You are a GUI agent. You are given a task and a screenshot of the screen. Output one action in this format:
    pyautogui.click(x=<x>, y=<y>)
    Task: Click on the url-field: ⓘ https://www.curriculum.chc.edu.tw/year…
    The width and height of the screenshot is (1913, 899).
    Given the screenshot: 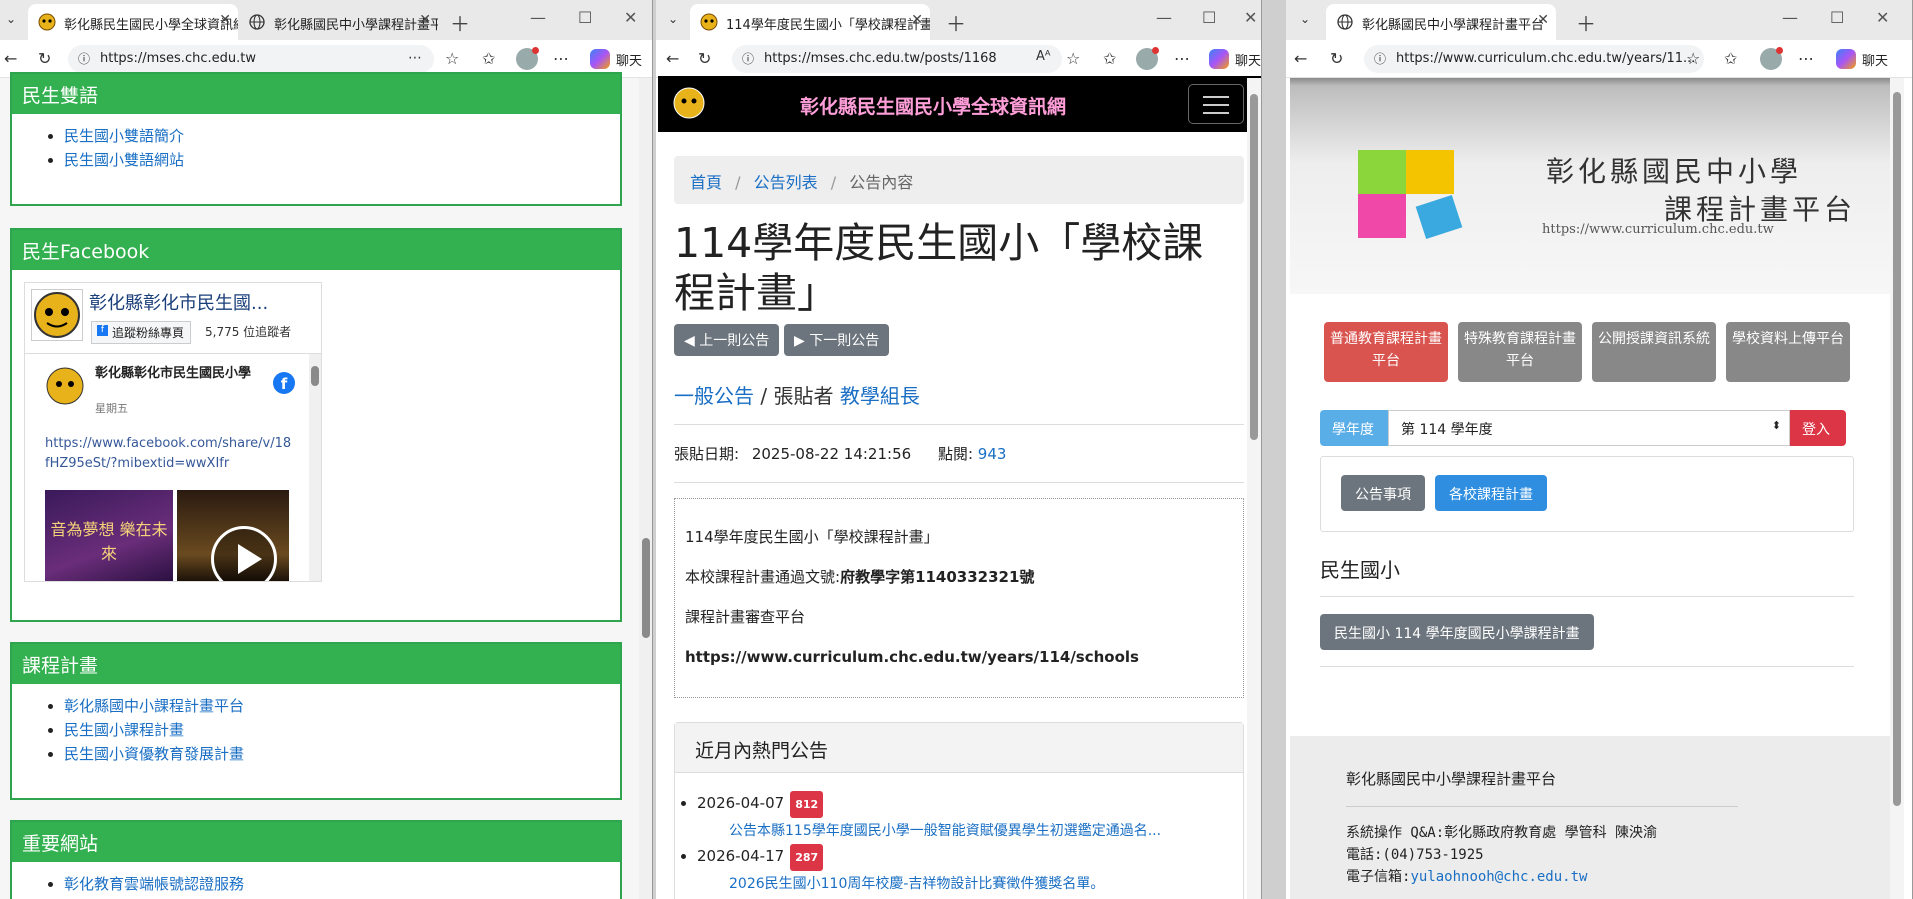 What is the action you would take?
    pyautogui.click(x=1534, y=59)
    